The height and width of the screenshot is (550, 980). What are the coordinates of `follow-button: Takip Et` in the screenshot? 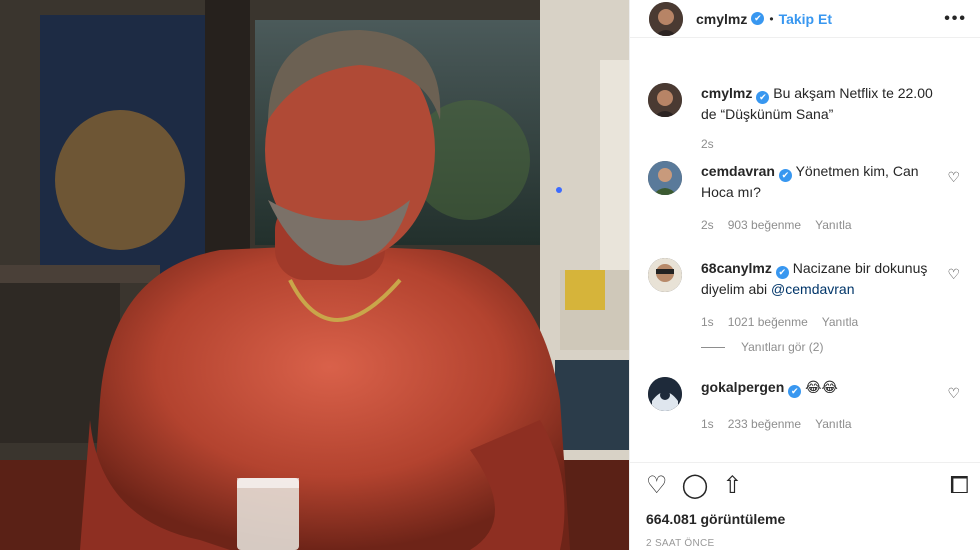 It's located at (805, 19).